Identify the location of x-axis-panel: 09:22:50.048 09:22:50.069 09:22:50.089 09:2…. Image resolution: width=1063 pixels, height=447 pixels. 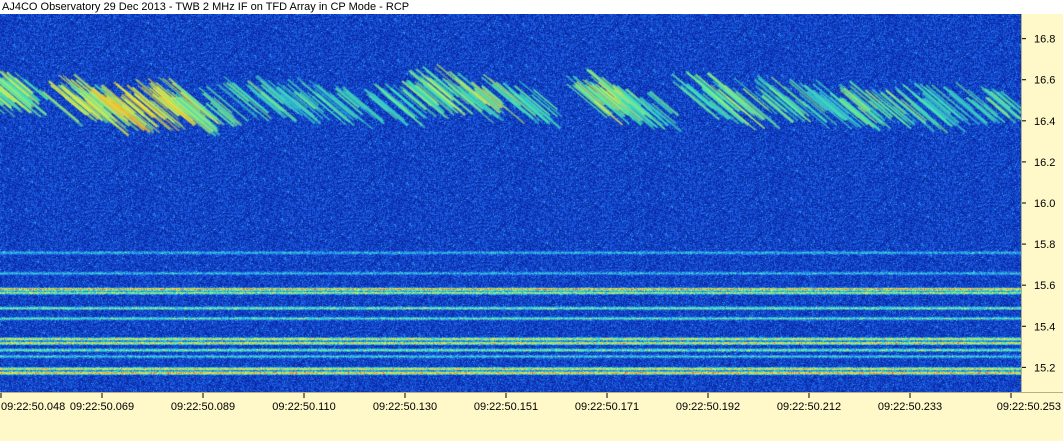
(531, 416).